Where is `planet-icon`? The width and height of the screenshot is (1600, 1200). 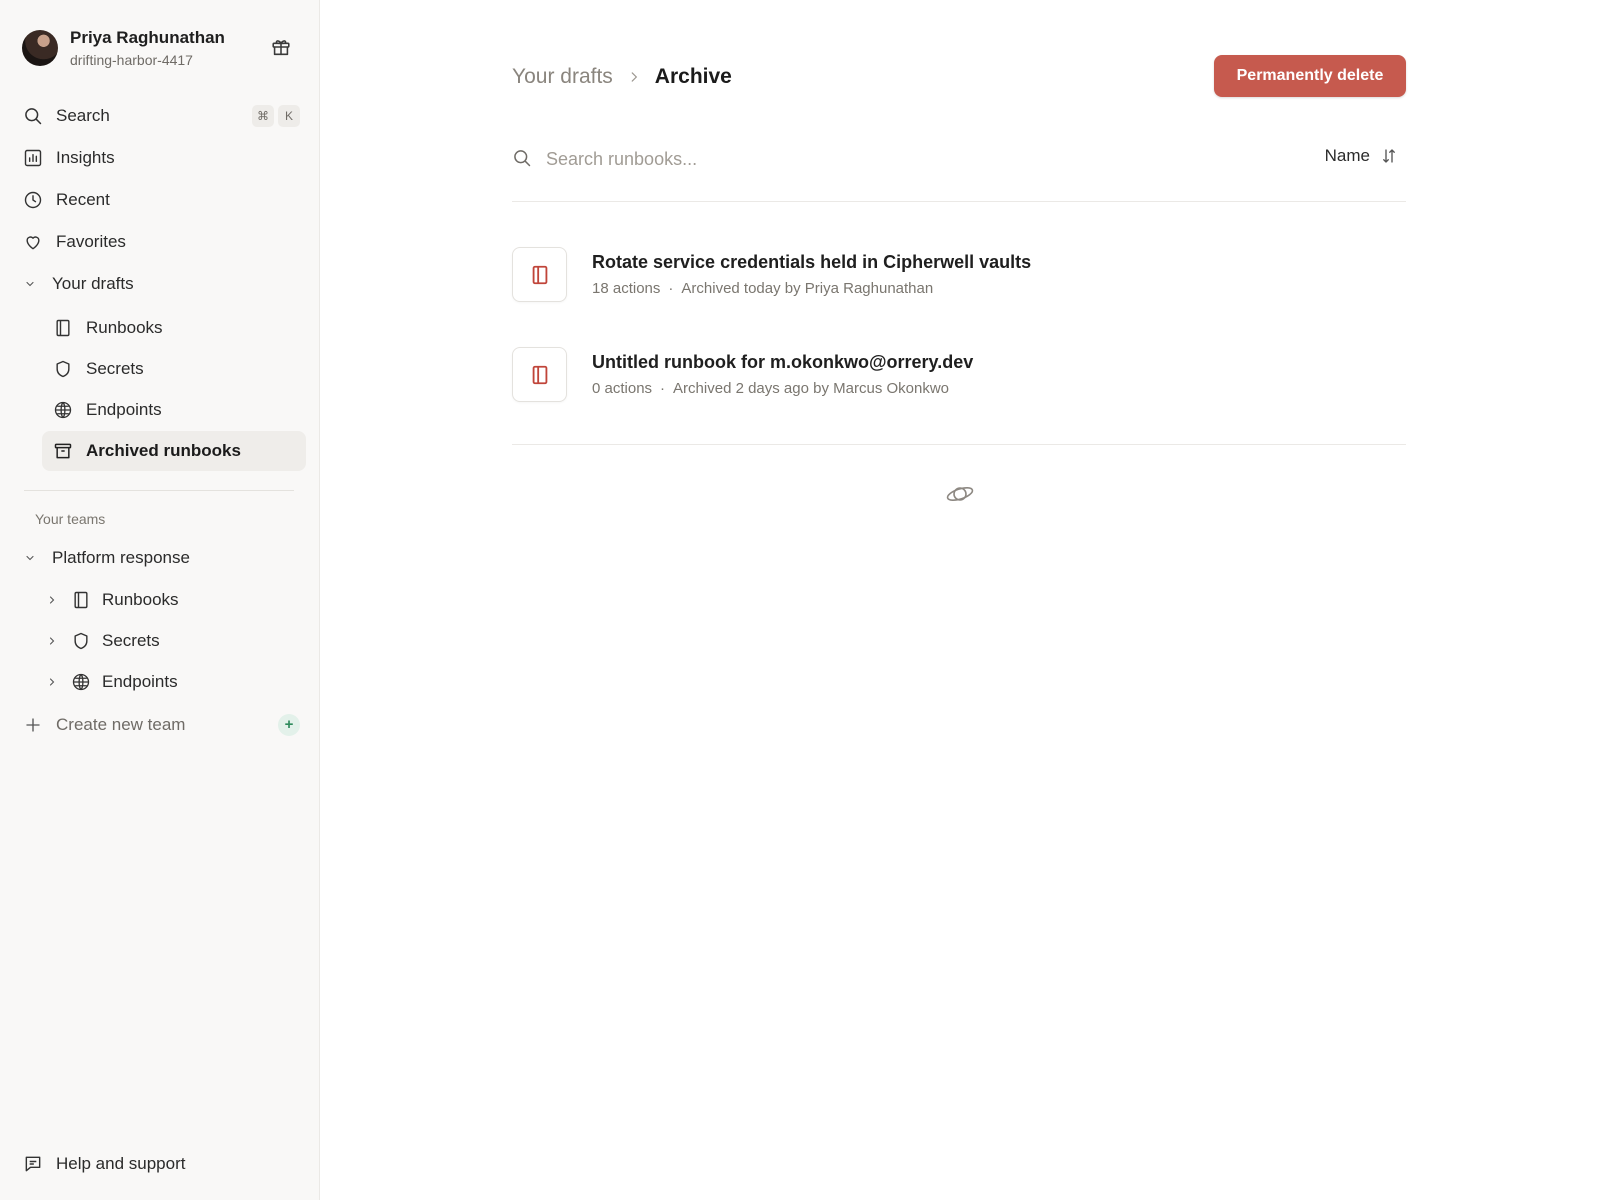
planet-icon is located at coordinates (960, 494).